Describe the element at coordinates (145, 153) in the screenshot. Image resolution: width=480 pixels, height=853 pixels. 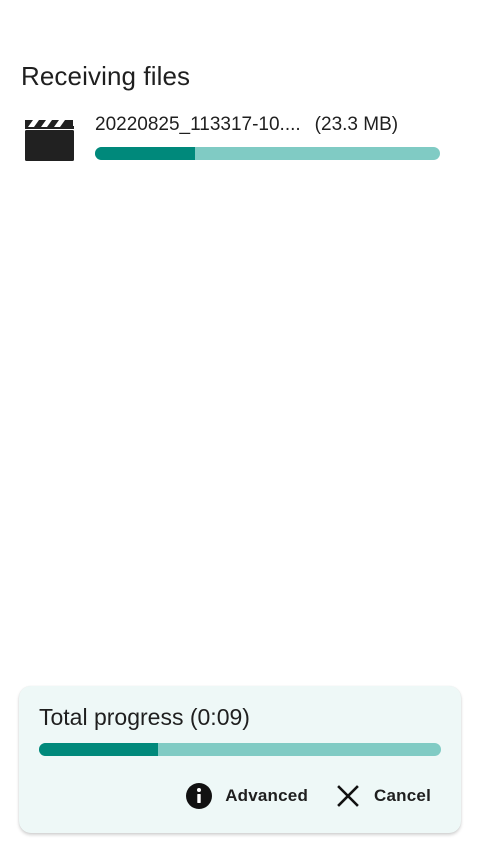
I see `file-progress-fill` at that location.